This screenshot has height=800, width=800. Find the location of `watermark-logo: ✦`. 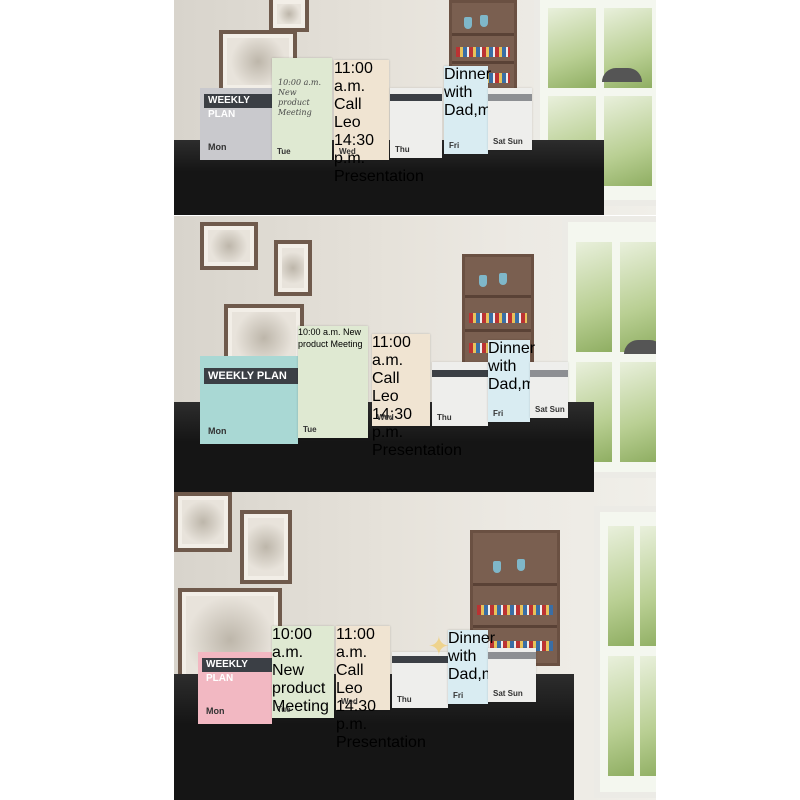

watermark-logo: ✦ is located at coordinates (439, 647).